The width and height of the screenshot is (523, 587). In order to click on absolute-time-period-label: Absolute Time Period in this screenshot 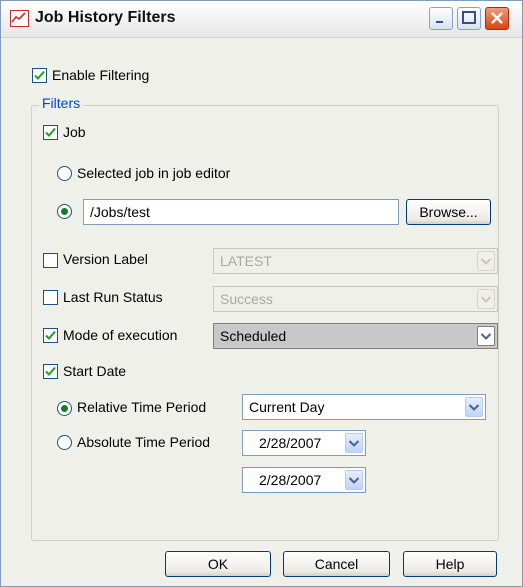, I will do `click(144, 442)`.